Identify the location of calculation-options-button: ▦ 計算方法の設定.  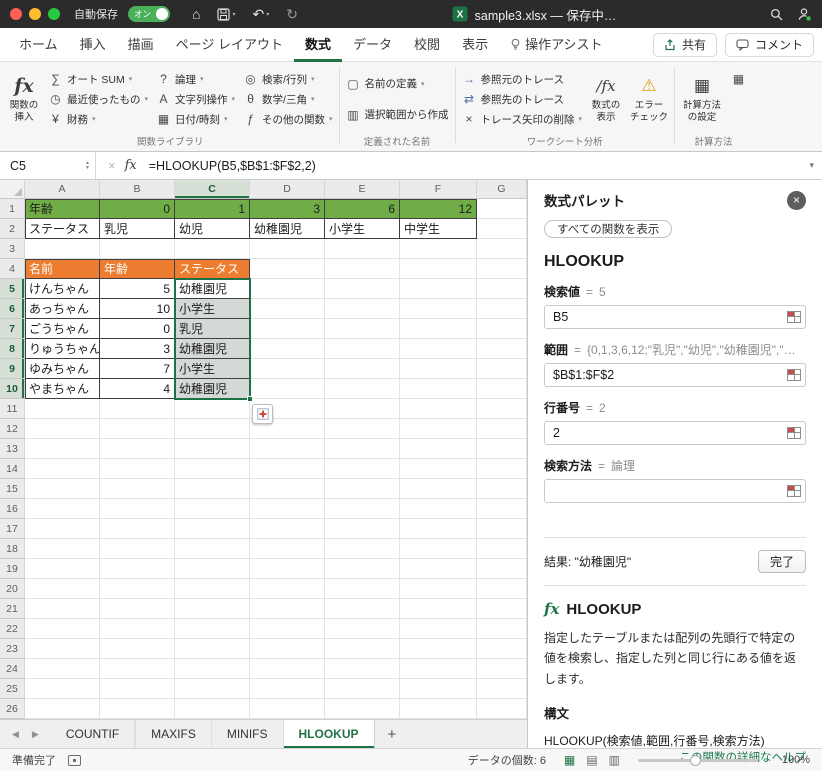
(702, 99).